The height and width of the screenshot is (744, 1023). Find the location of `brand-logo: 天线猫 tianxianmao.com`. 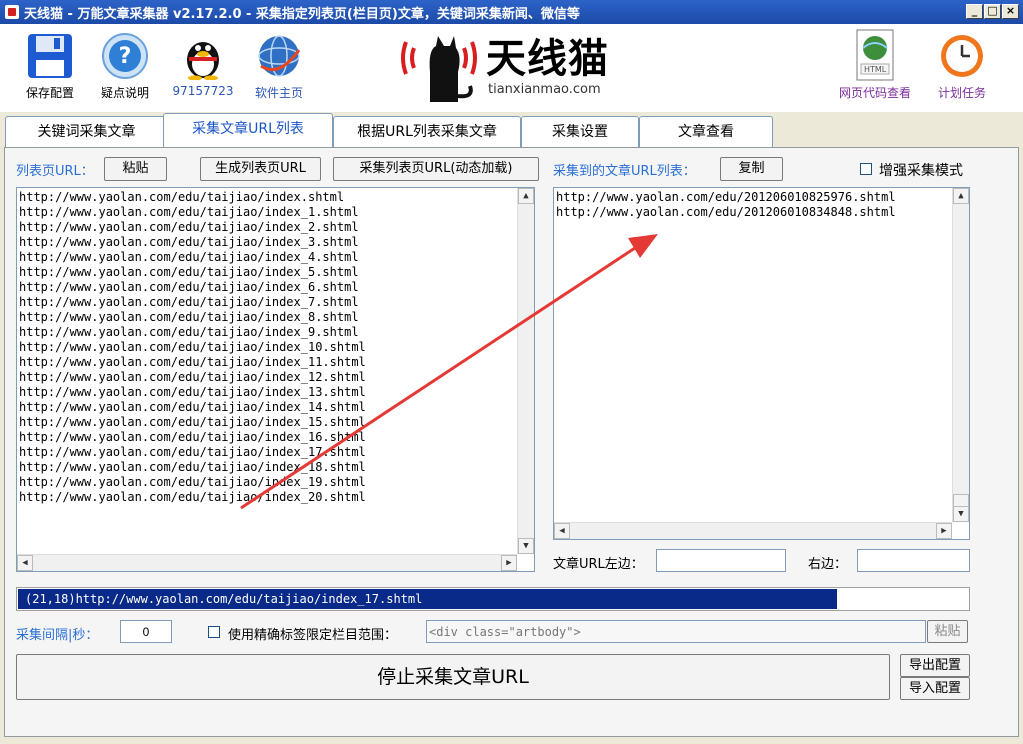

brand-logo: 天线猫 tianxianmao.com is located at coordinates (505, 68).